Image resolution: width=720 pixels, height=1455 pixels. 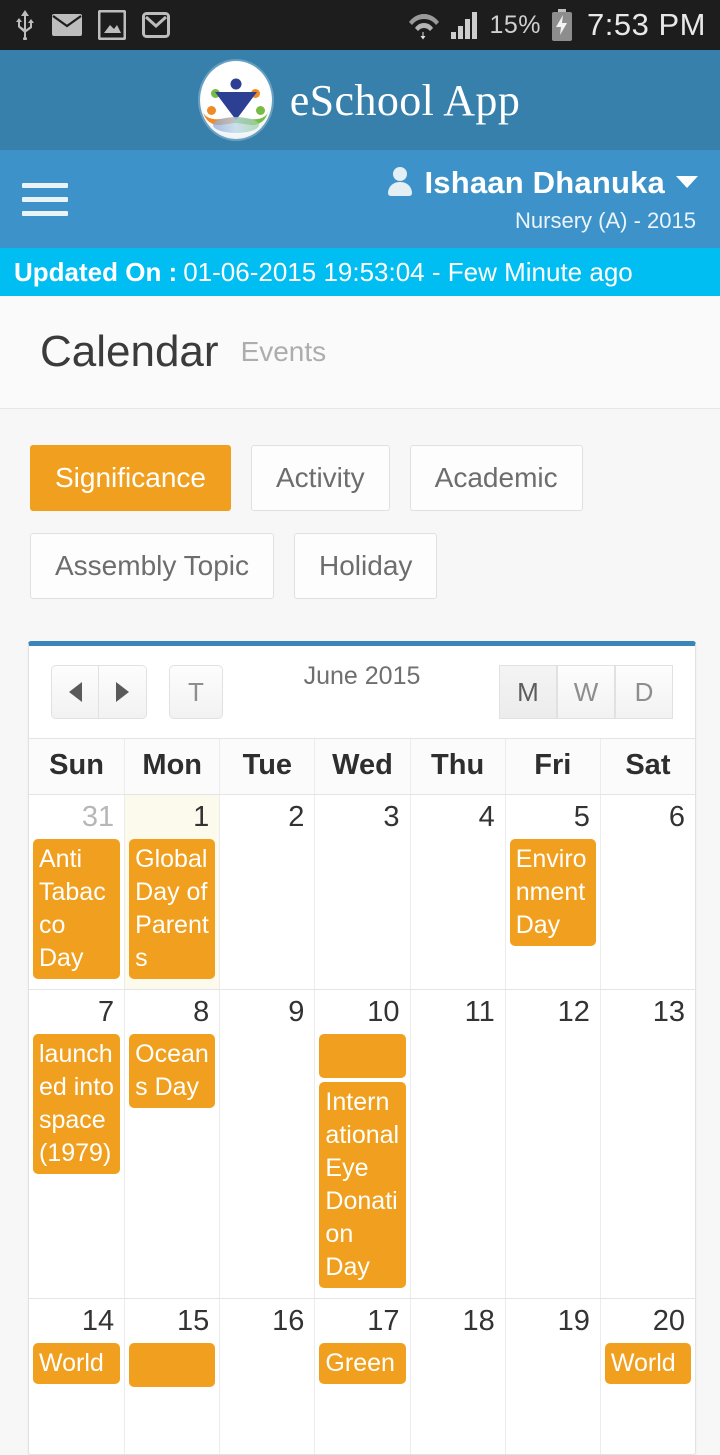 I want to click on day-number: 19, so click(x=573, y=1321).